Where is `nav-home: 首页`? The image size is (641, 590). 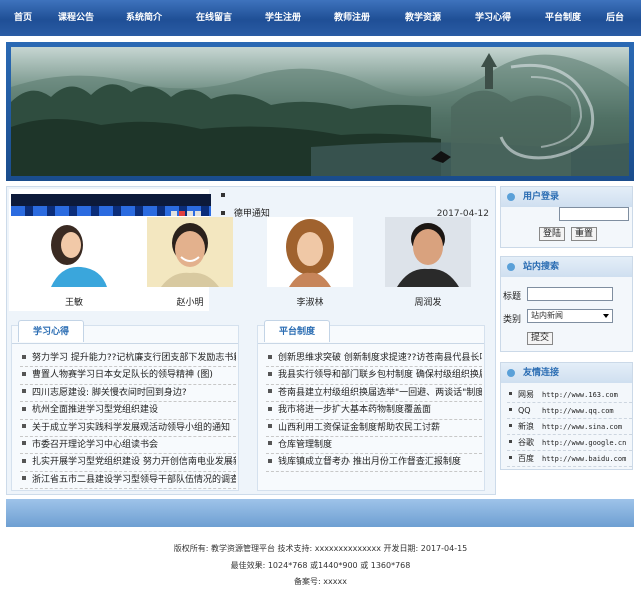 nav-home: 首页 is located at coordinates (23, 18).